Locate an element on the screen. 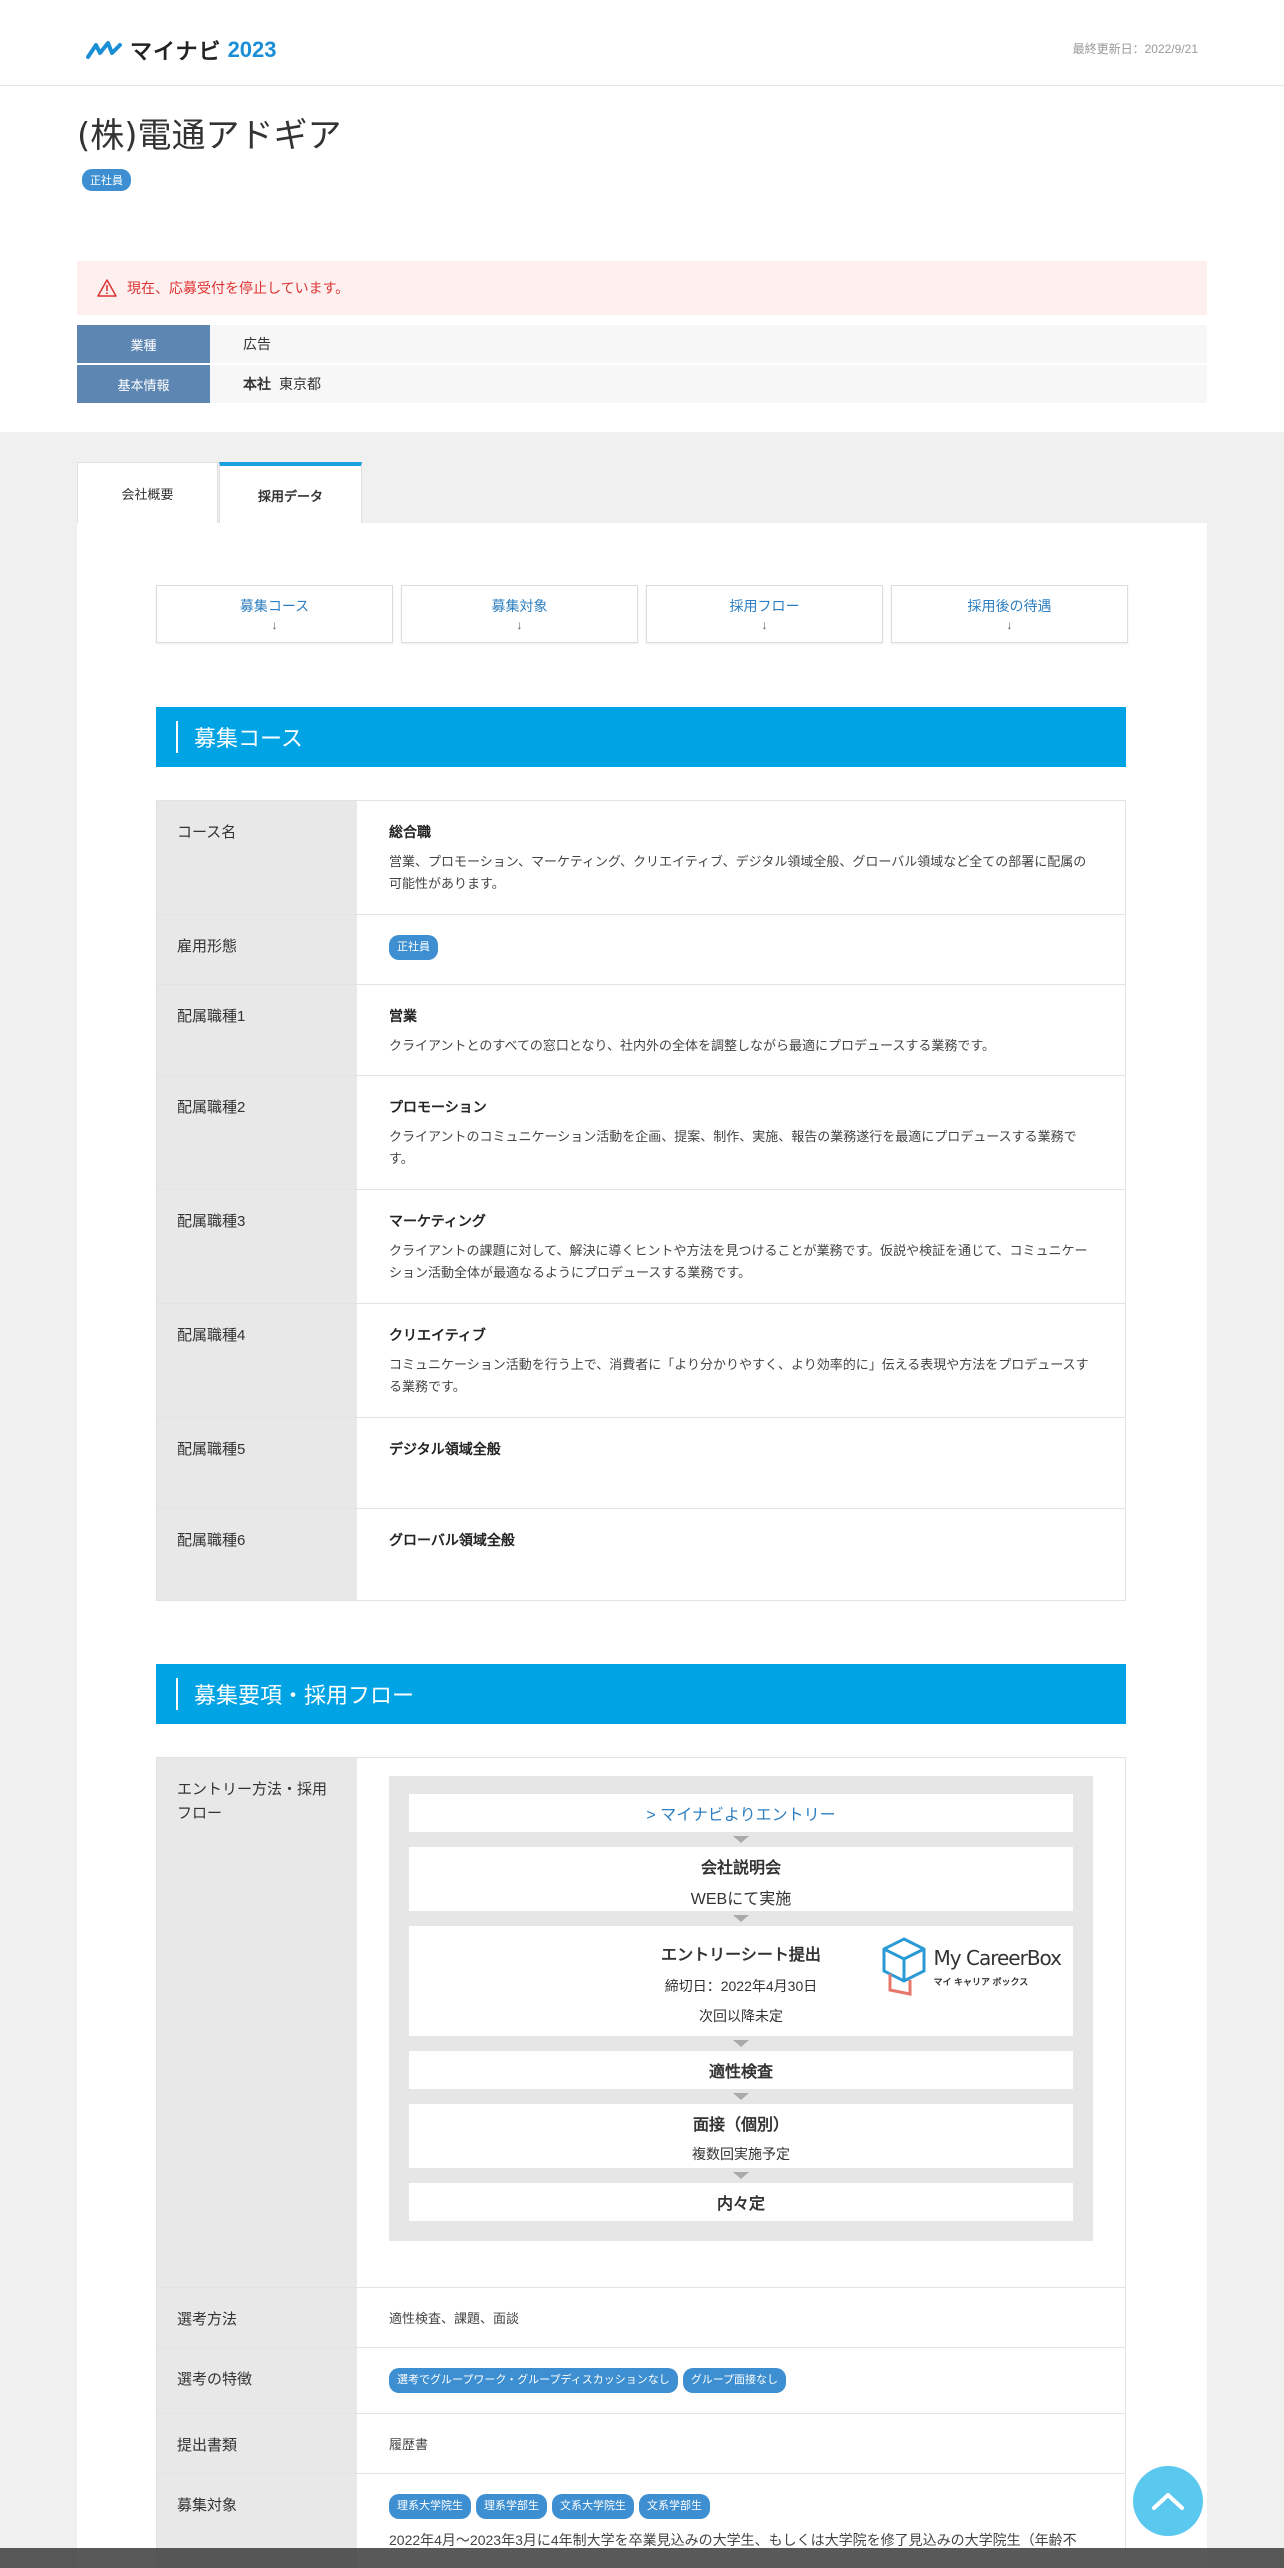 The height and width of the screenshot is (2568, 1284). basic-info-table: 業種 広告 基本情報 本社 東京都 is located at coordinates (642, 364).